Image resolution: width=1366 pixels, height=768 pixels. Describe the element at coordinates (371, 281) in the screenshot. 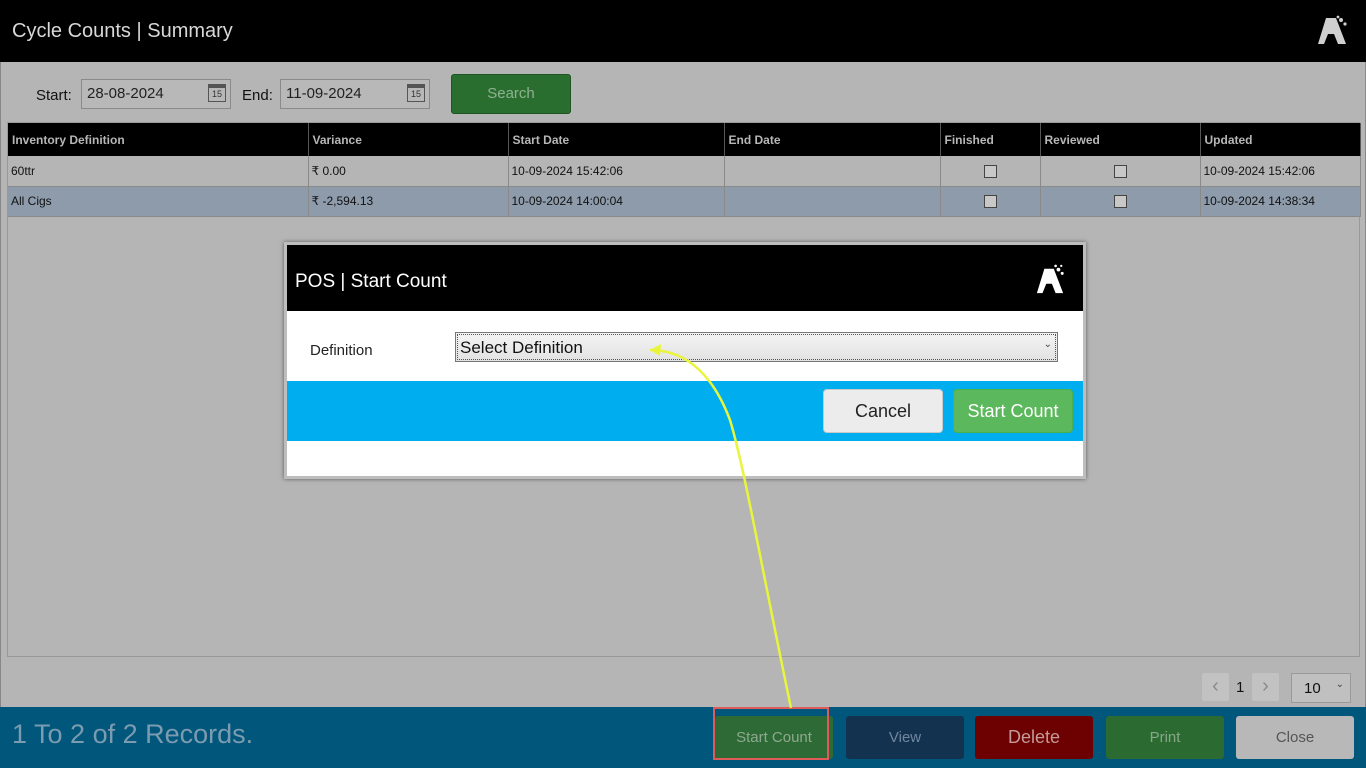

I see `dialog-title: POS | Start Count` at that location.